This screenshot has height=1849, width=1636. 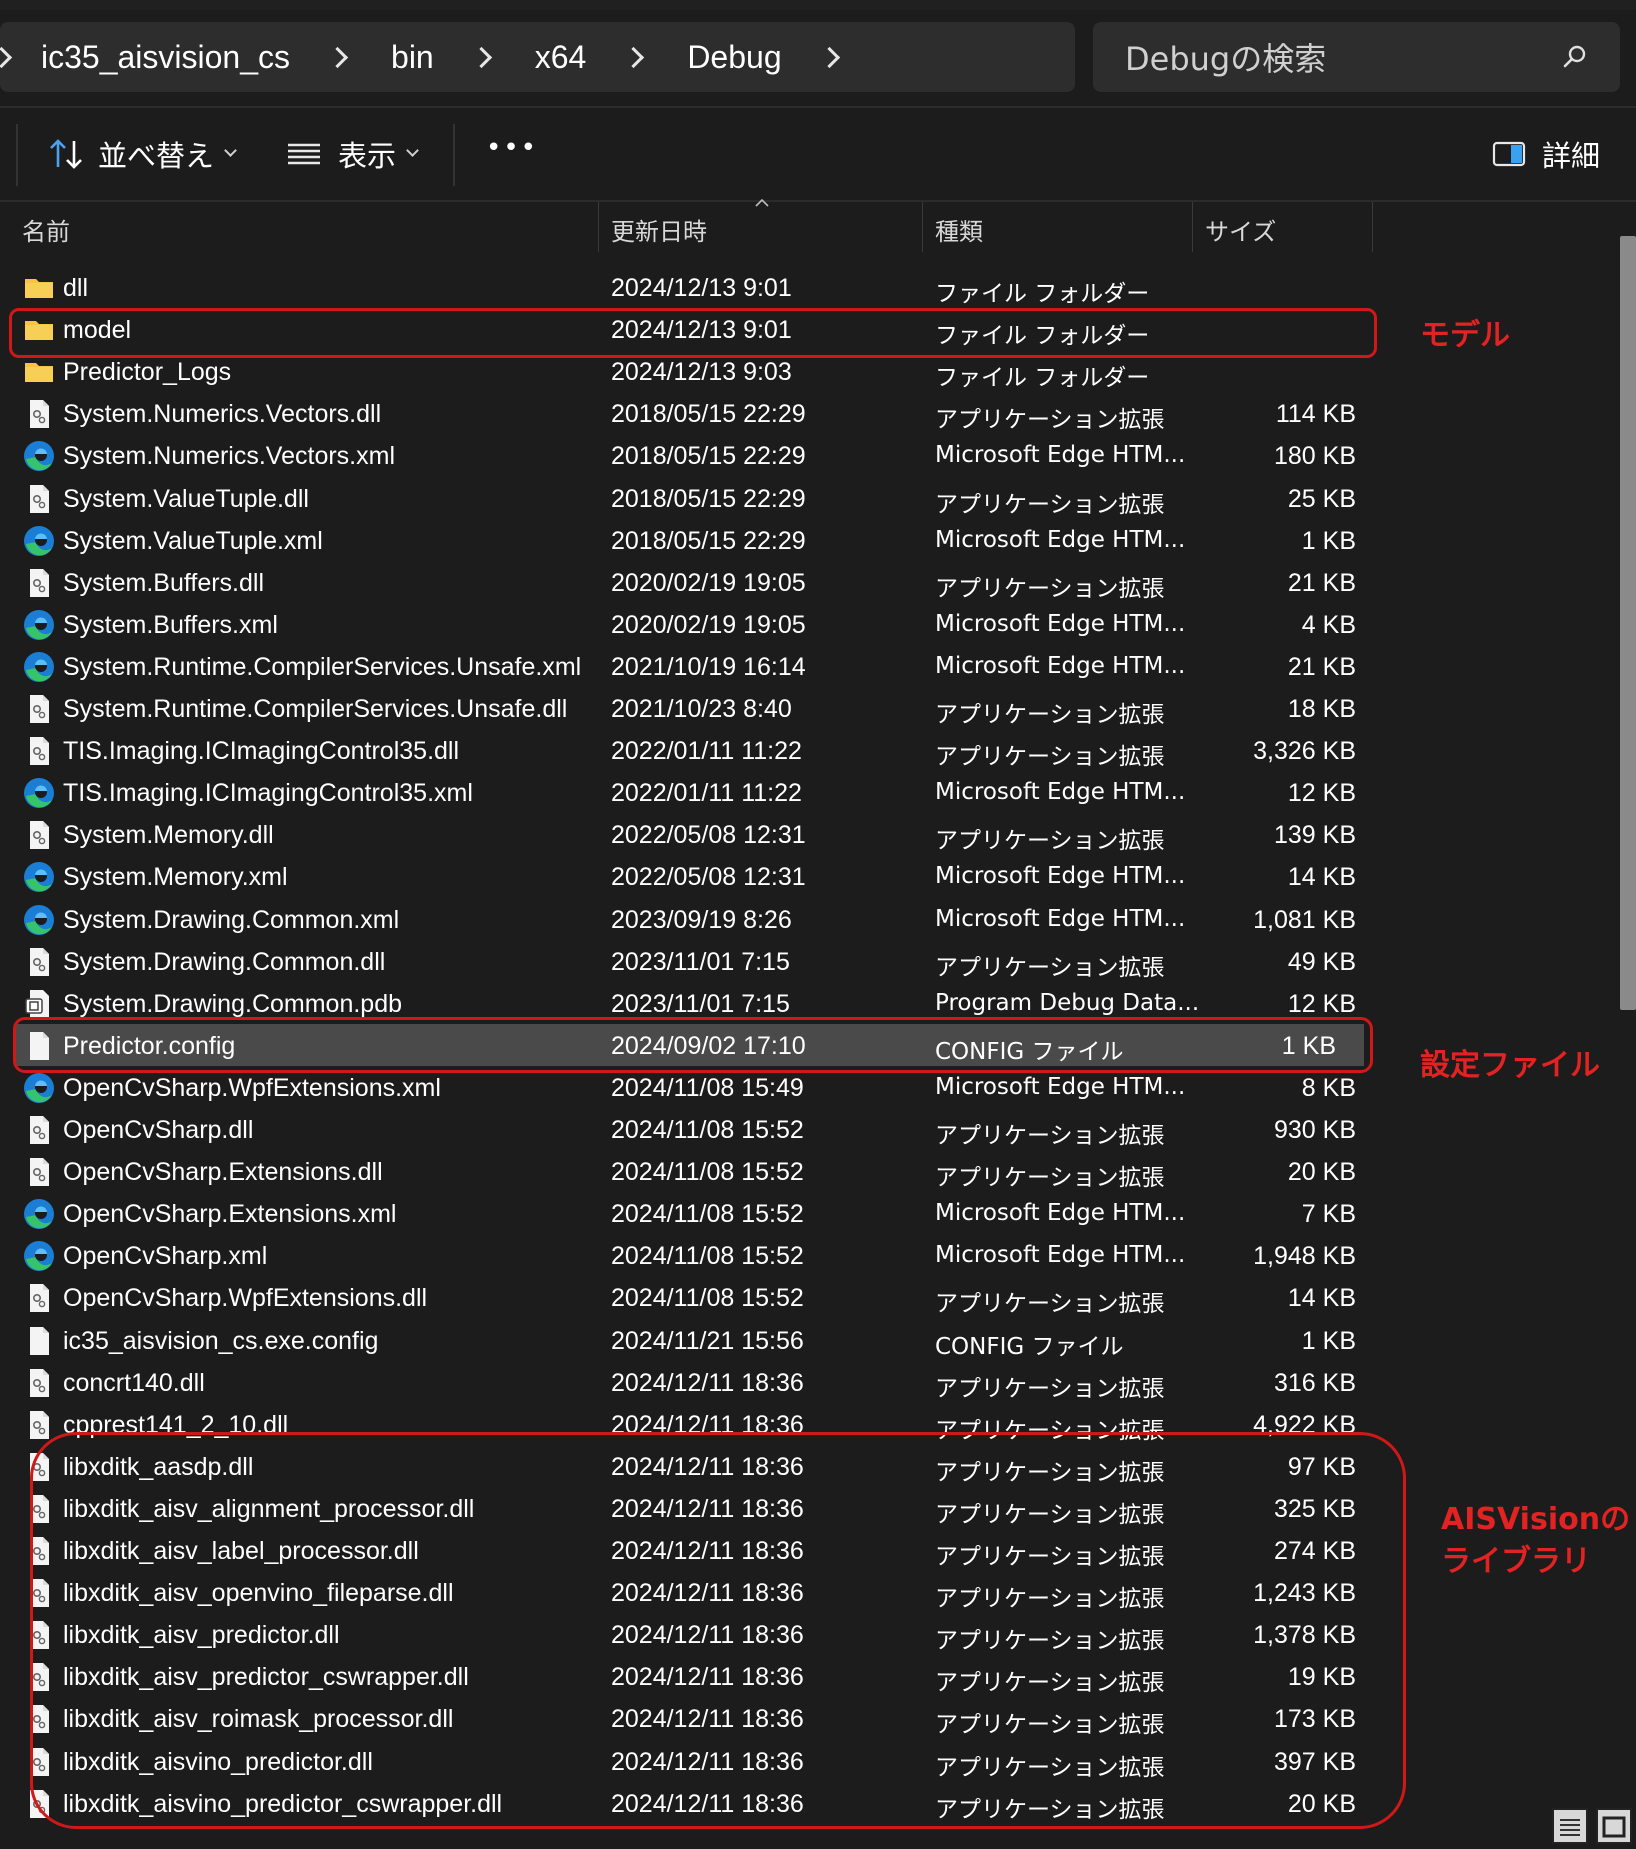 I want to click on address-bar: ic35_aisvision_cs bin x64 Debug, so click(x=537, y=57).